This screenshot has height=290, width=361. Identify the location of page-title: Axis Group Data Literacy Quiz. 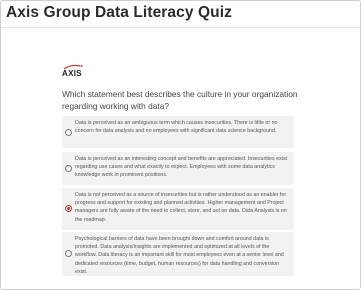
(119, 12).